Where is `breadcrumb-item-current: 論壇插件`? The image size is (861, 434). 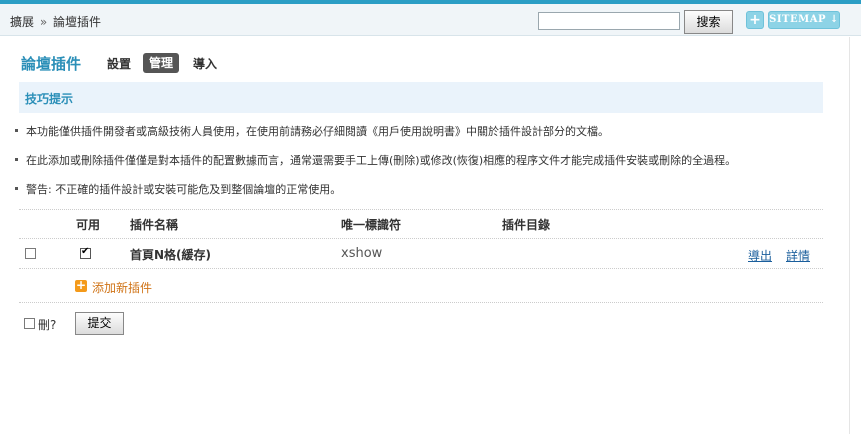 breadcrumb-item-current: 論壇插件 is located at coordinates (77, 22).